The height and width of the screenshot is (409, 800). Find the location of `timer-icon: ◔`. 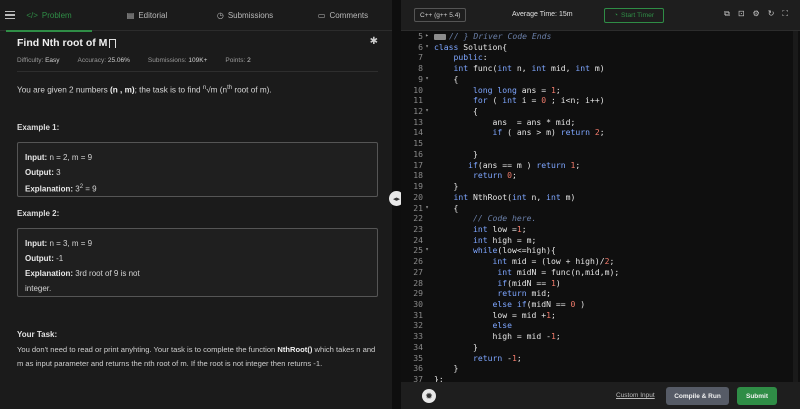

timer-icon: ◔ is located at coordinates (615, 15).